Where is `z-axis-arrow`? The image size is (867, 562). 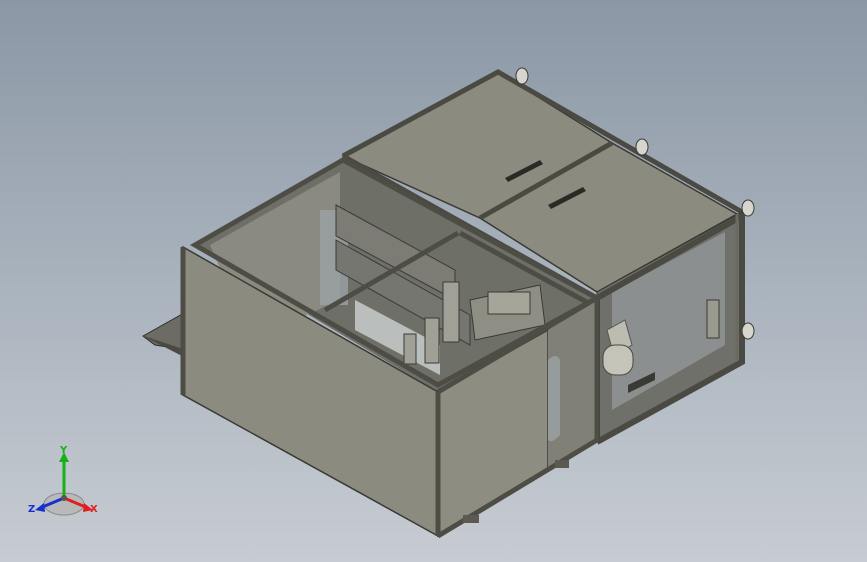 z-axis-arrow is located at coordinates (40, 507).